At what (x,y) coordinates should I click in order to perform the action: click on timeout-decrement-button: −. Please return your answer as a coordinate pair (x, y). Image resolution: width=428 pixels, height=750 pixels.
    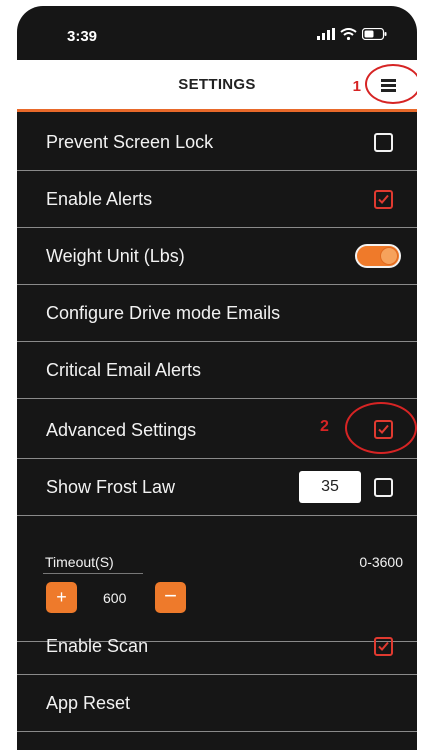
    Looking at the image, I should click on (170, 597).